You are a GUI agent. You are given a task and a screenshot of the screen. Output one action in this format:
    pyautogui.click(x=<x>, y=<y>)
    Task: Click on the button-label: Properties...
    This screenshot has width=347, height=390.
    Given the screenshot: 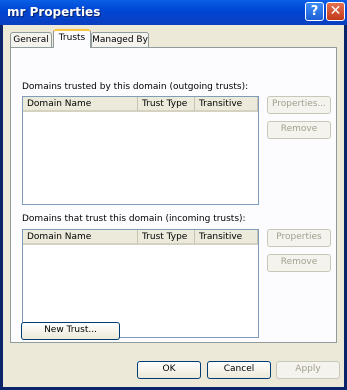 What is the action you would take?
    pyautogui.click(x=299, y=104)
    